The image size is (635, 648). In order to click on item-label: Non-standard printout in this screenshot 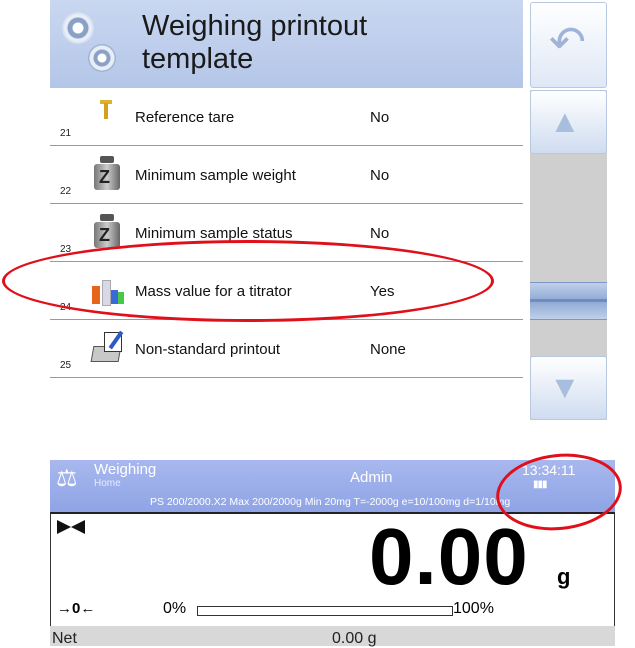, I will do `click(208, 349)`.